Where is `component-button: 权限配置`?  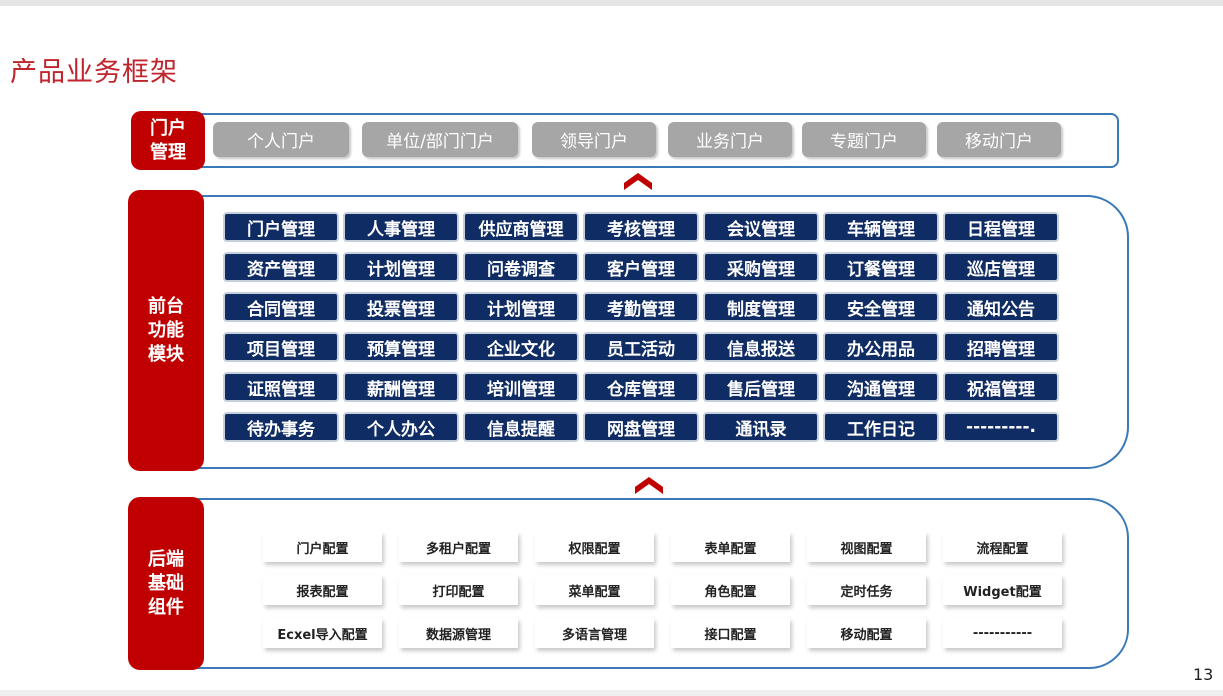 component-button: 权限配置 is located at coordinates (594, 547).